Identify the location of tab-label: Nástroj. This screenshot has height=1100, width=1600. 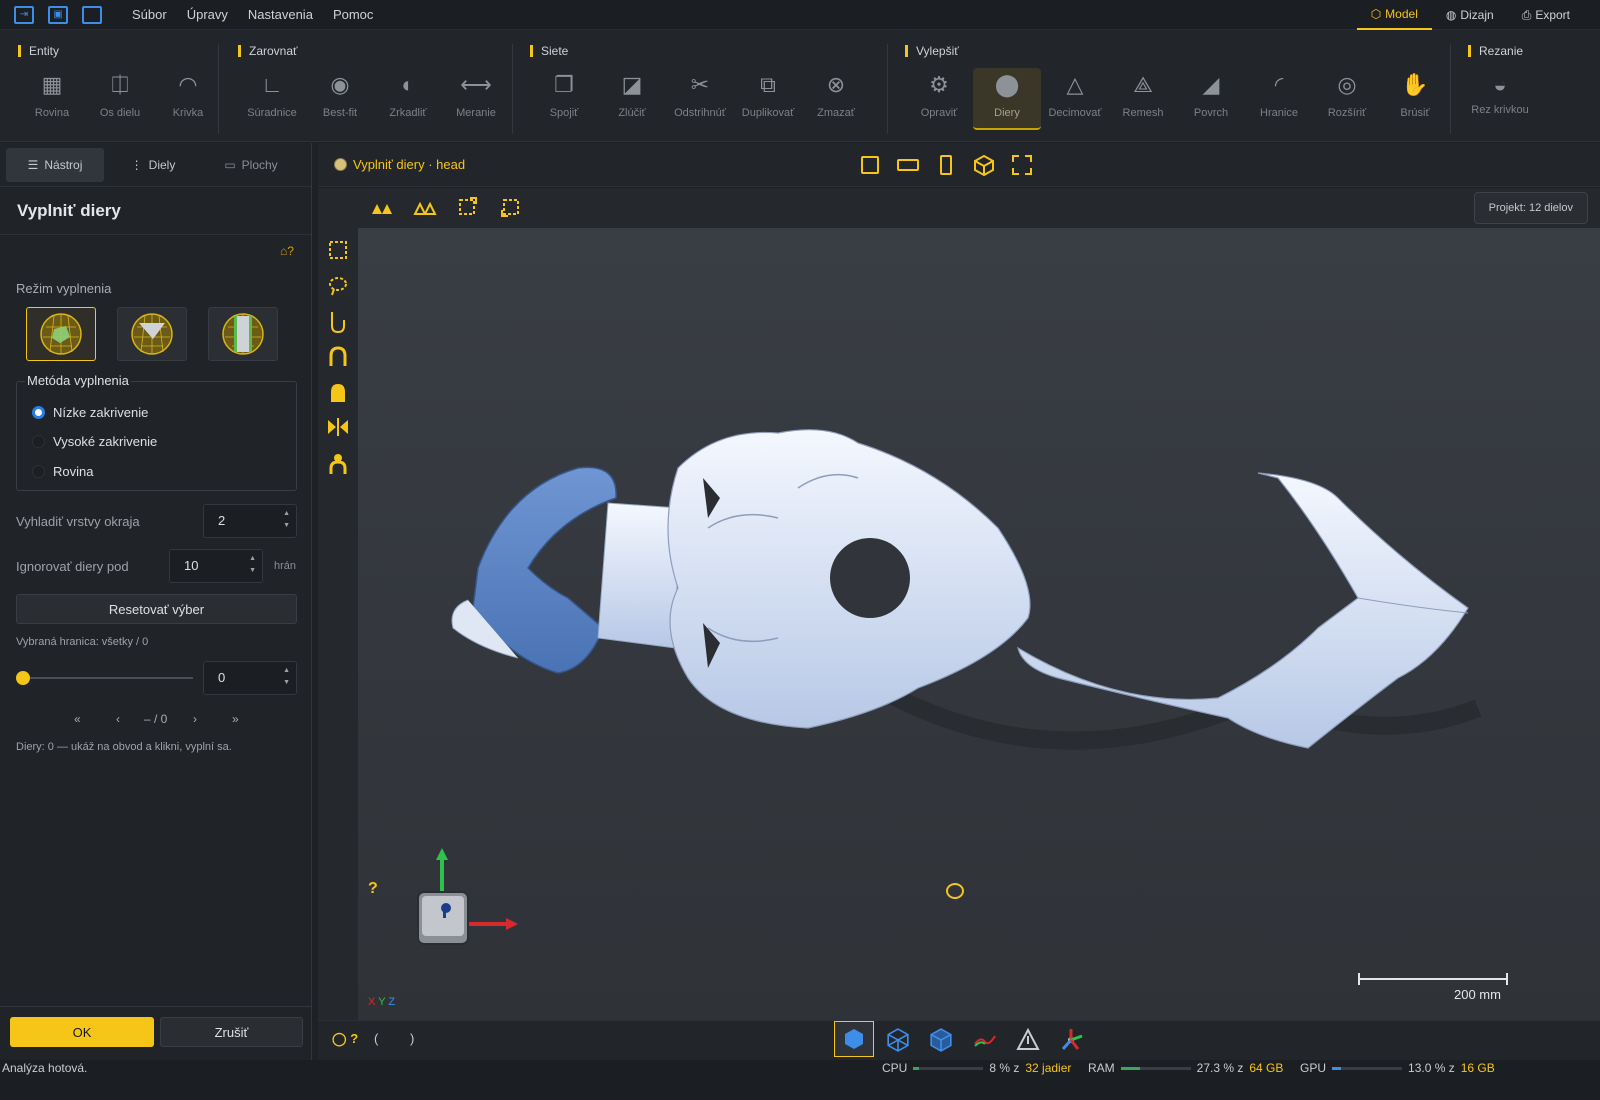
(63, 164).